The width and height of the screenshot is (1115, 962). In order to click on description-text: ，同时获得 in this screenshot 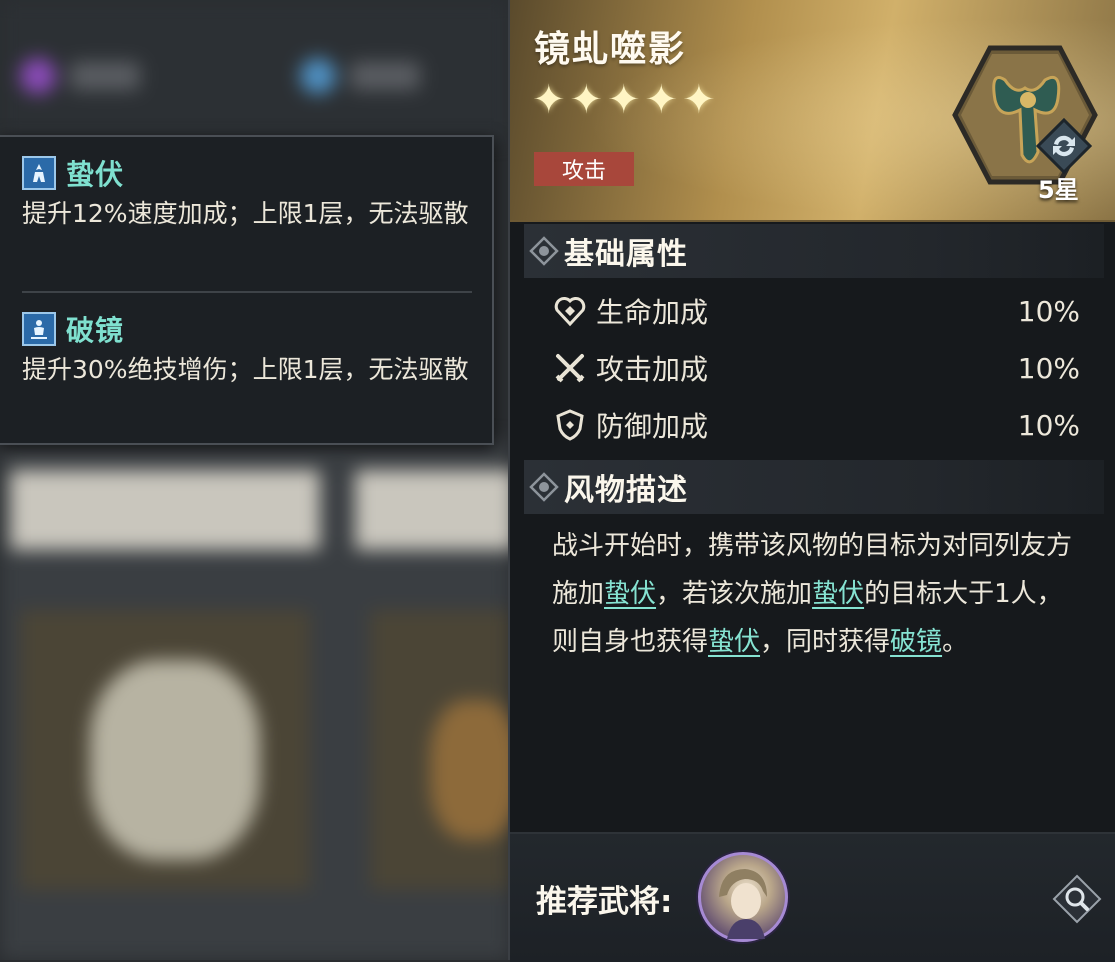, I will do `click(825, 642)`.